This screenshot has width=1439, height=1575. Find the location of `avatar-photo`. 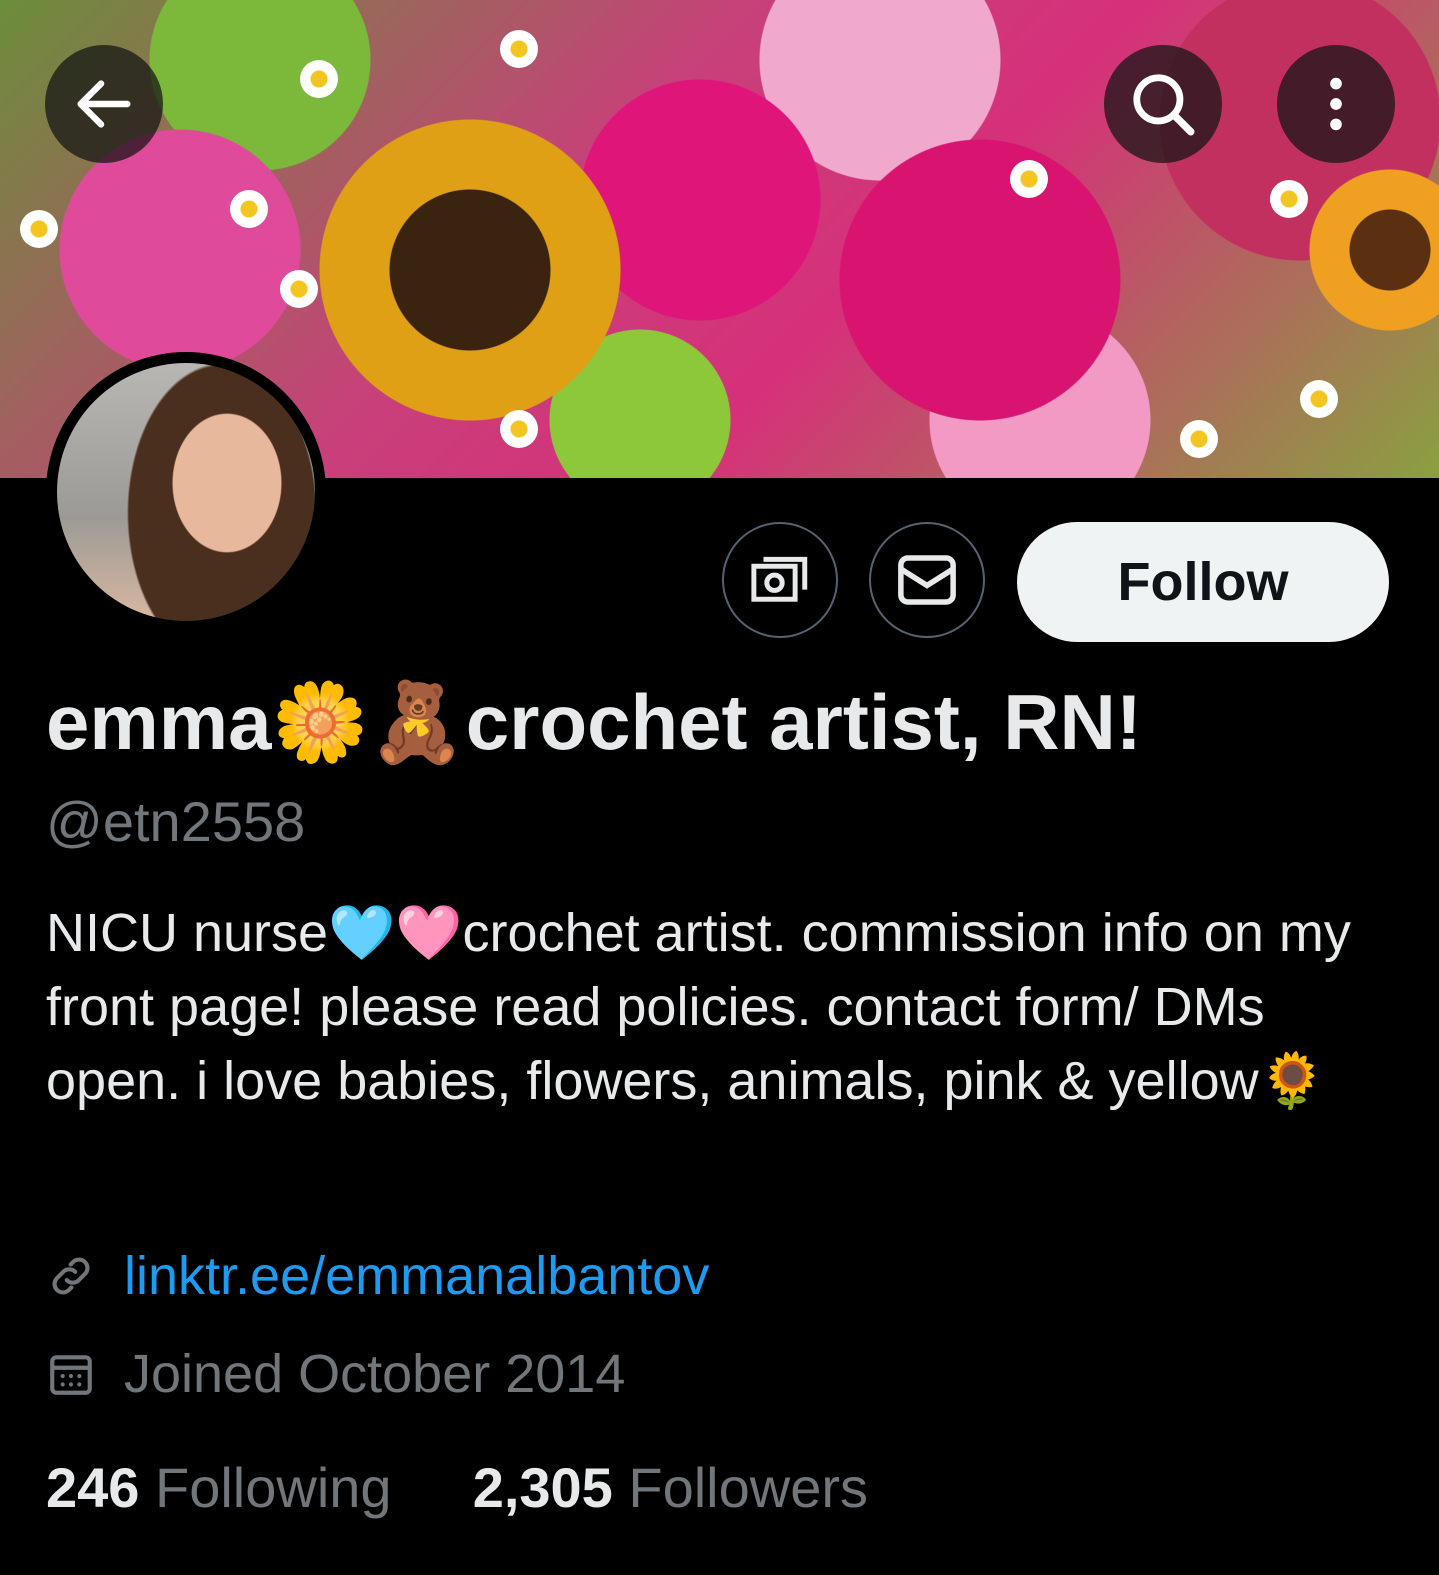

avatar-photo is located at coordinates (186, 492).